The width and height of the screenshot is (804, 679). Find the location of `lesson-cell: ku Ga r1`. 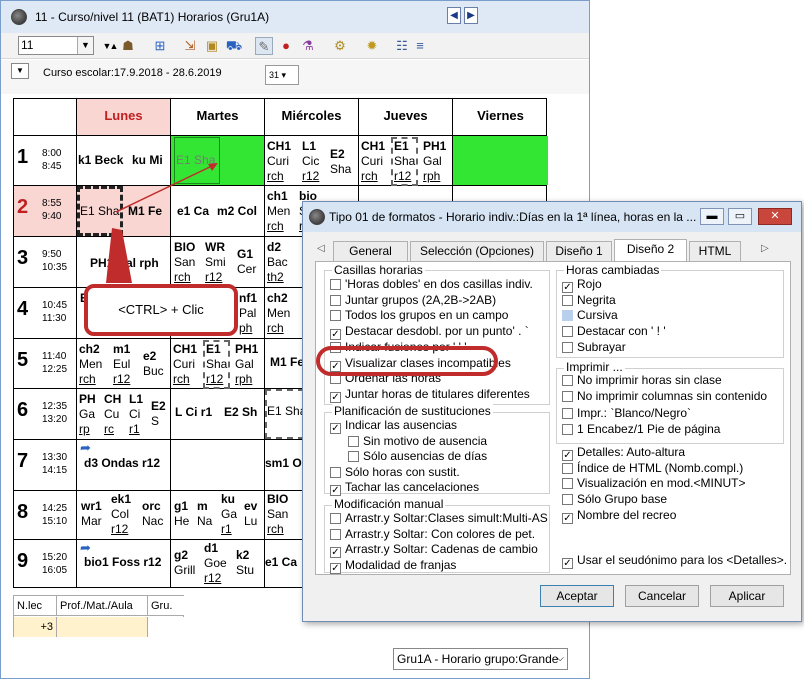

lesson-cell: ku Ga r1 is located at coordinates (229, 514).